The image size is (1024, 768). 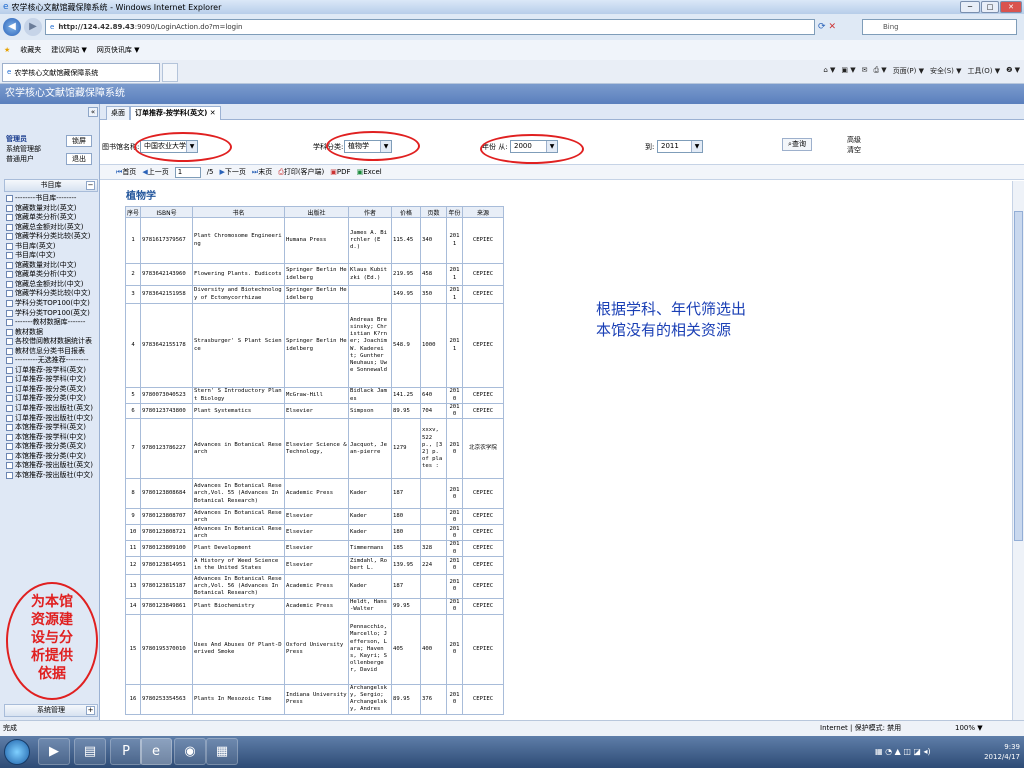 I want to click on vertical-scrollbar, so click(x=1018, y=450).